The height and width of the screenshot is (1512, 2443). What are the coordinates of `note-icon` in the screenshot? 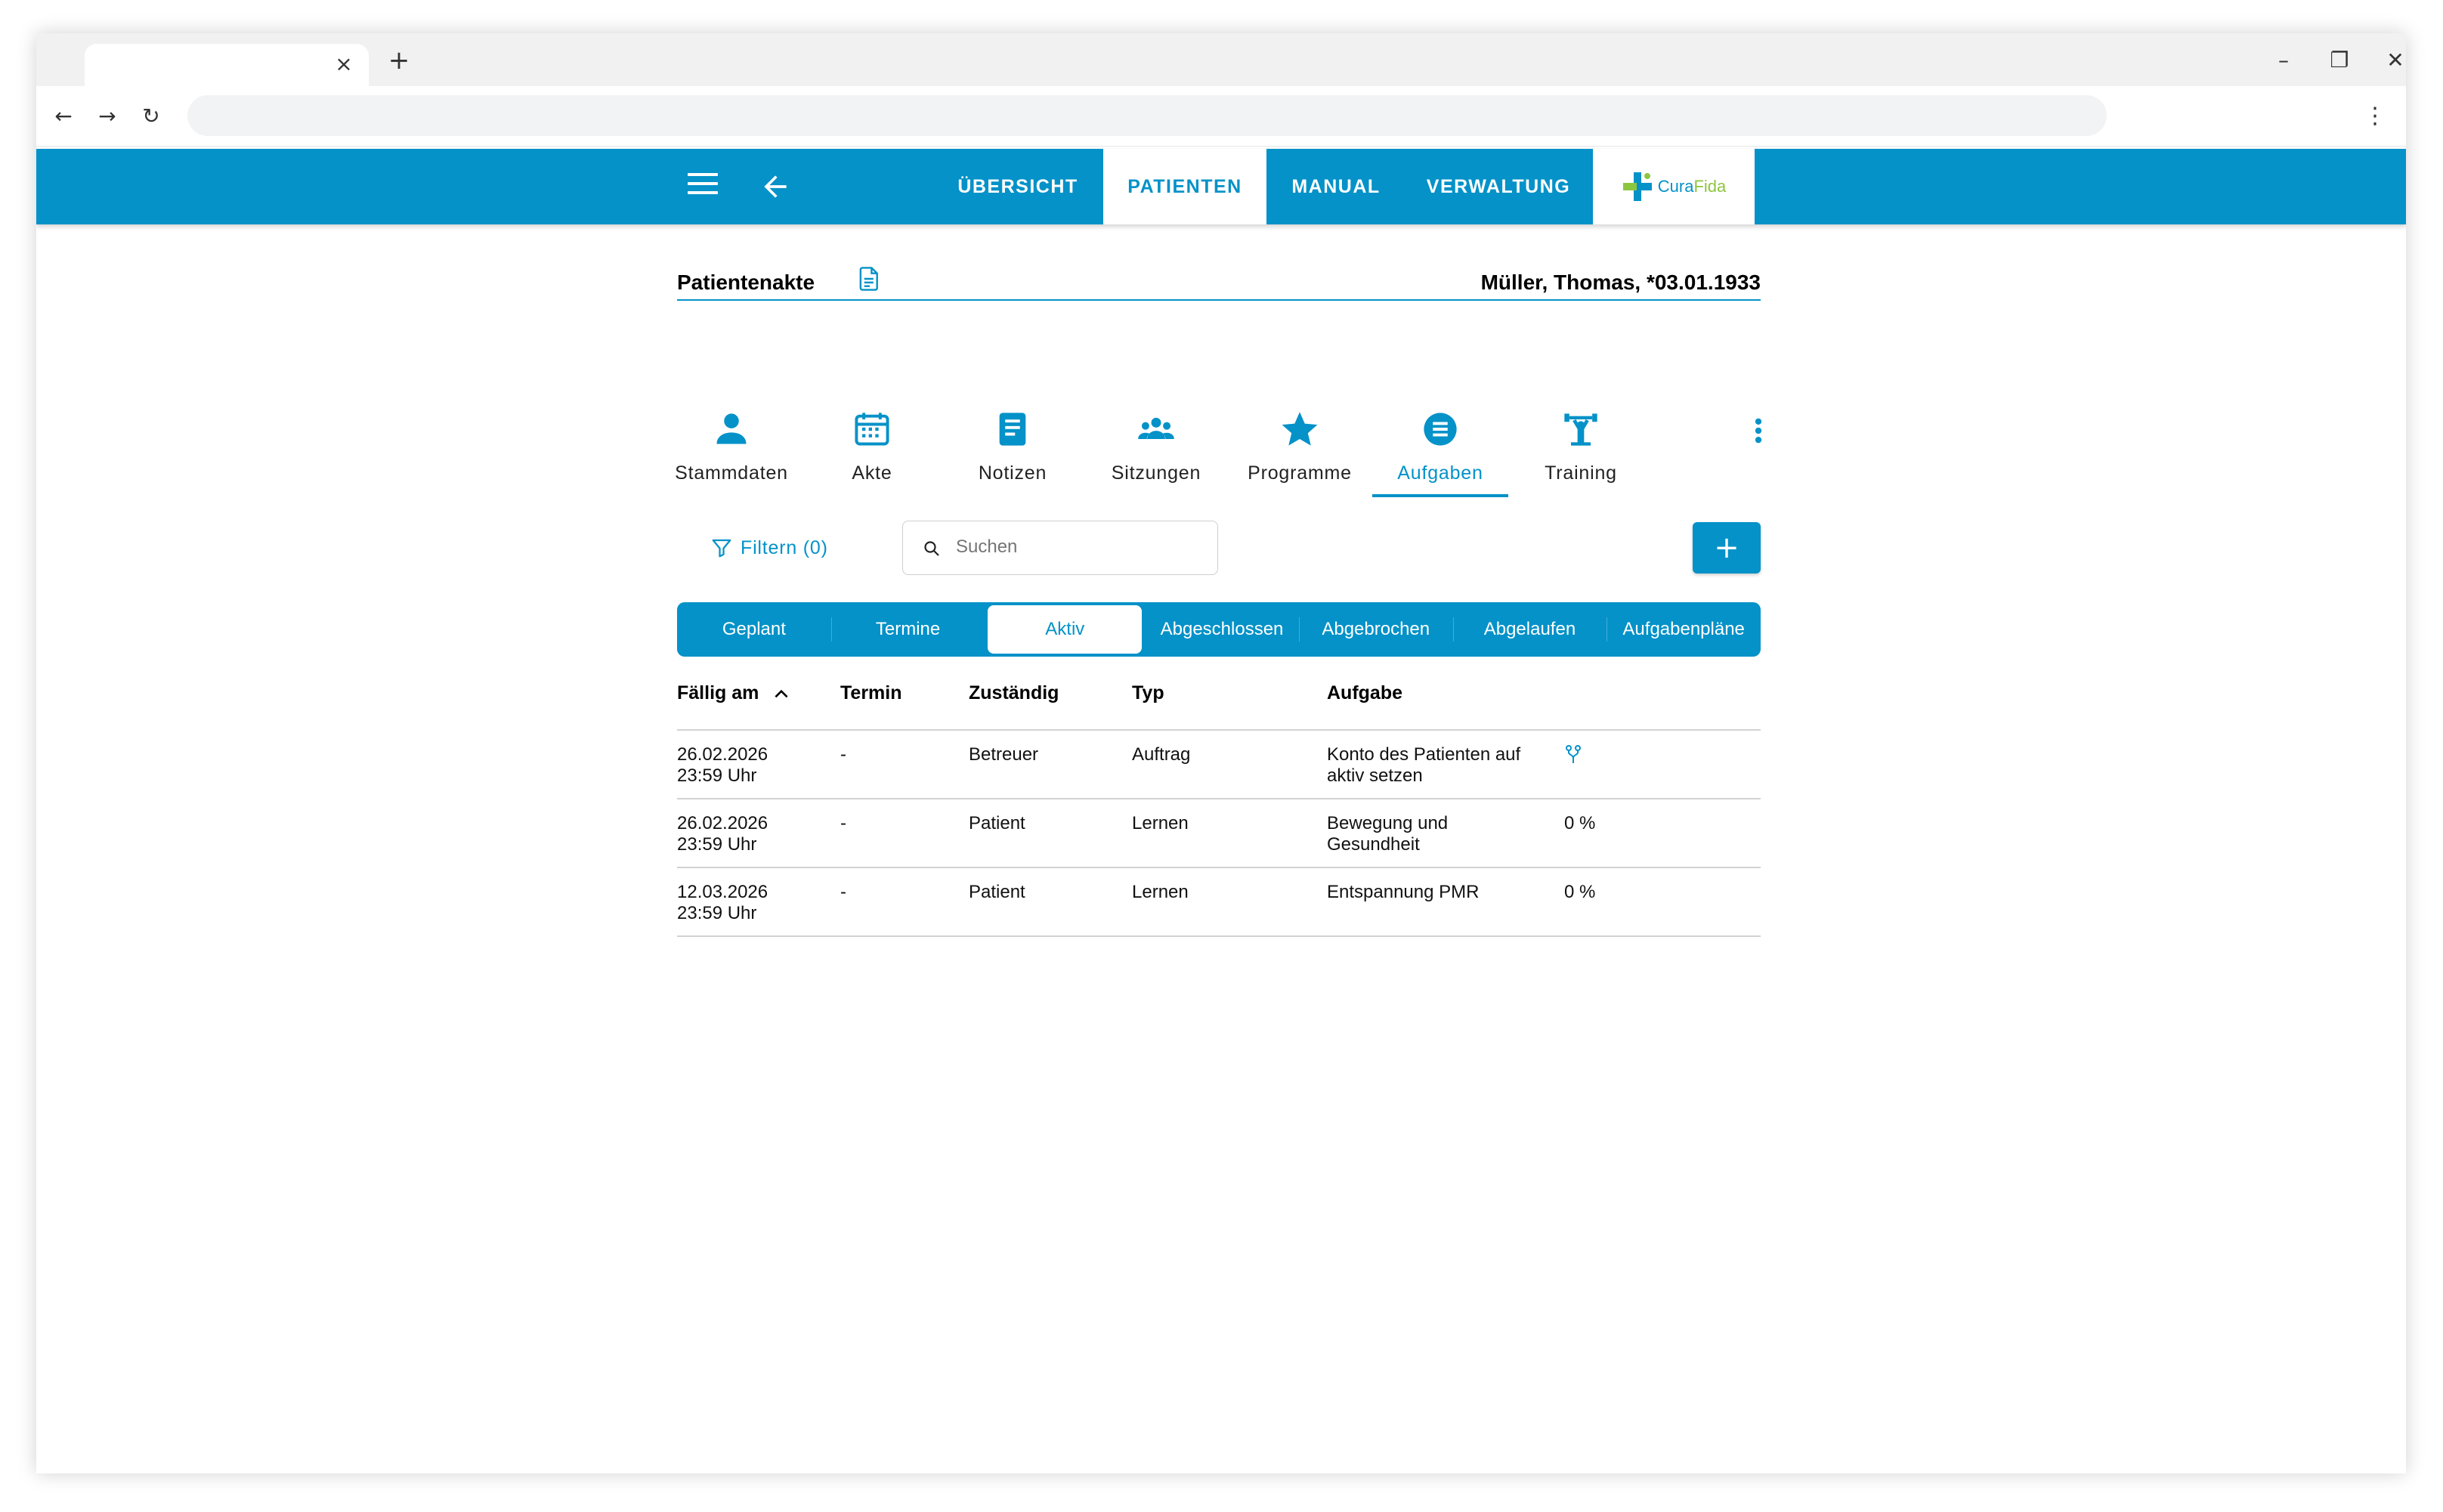 It's located at (1012, 429).